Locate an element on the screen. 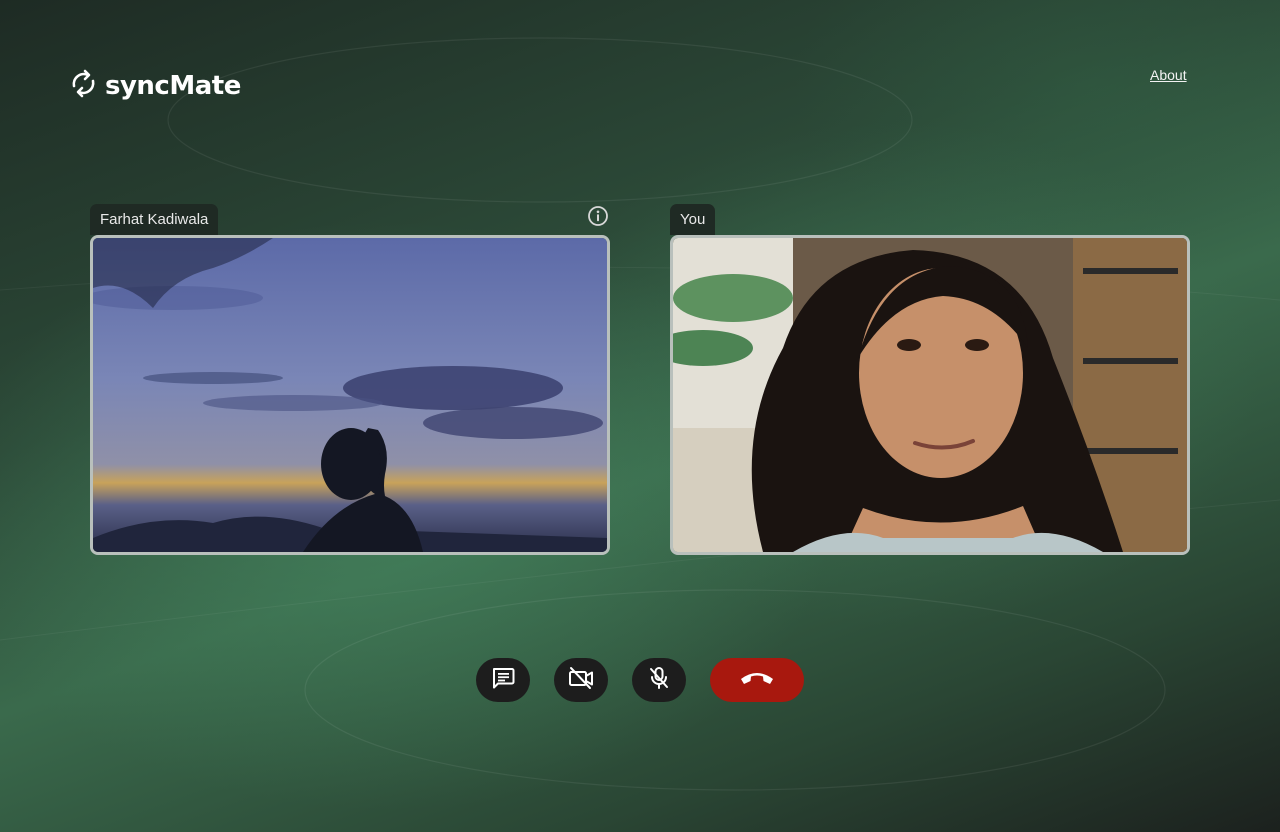 This screenshot has height=832, width=1280. info-icon is located at coordinates (598, 216).